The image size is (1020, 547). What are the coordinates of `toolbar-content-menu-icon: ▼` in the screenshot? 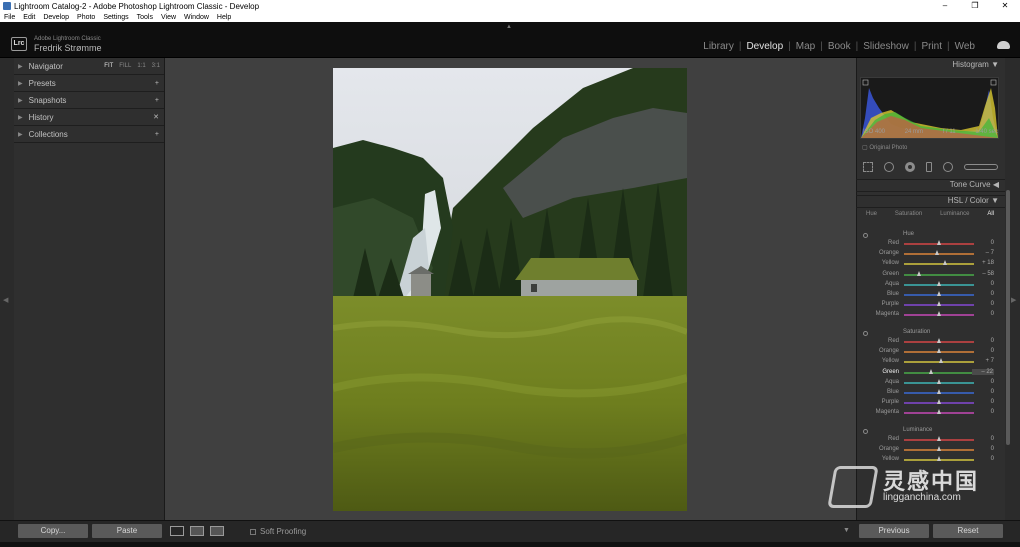 It's located at (846, 530).